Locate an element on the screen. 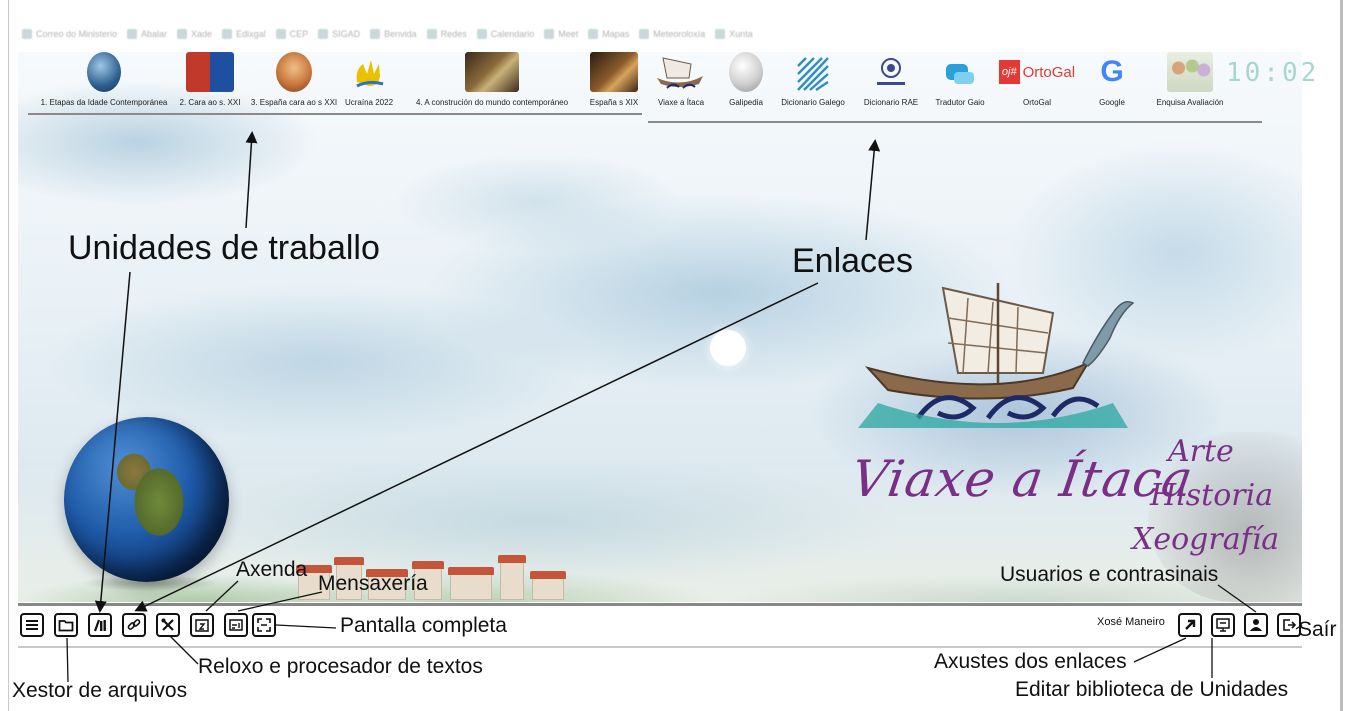  user-icon is located at coordinates (1256, 625).